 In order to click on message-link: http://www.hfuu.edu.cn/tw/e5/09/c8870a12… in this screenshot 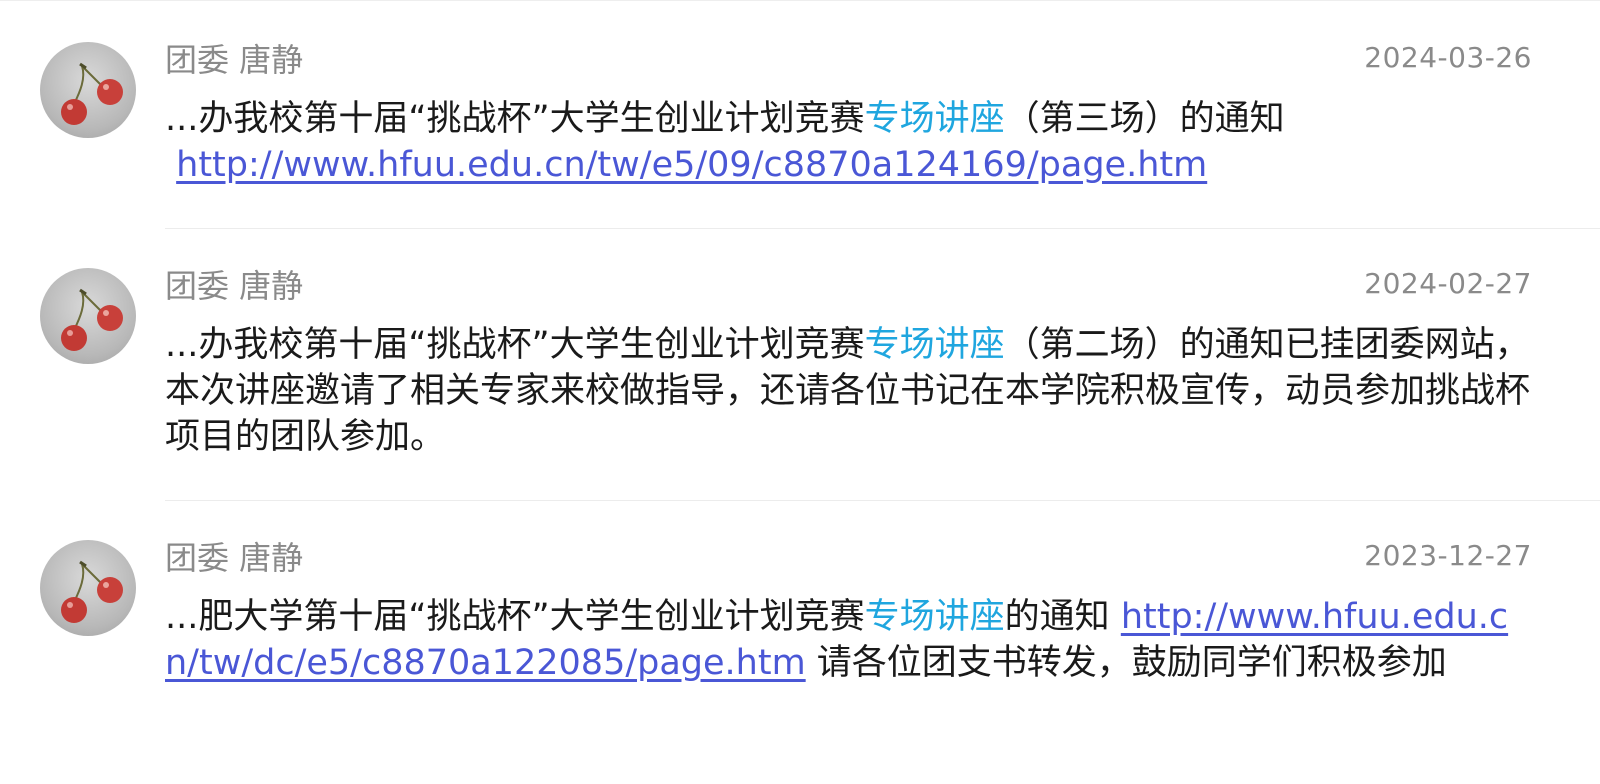, I will do `click(691, 165)`.